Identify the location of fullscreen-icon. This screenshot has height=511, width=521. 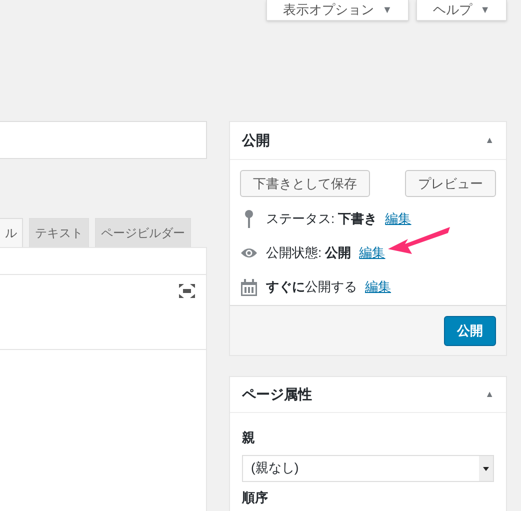
(187, 291).